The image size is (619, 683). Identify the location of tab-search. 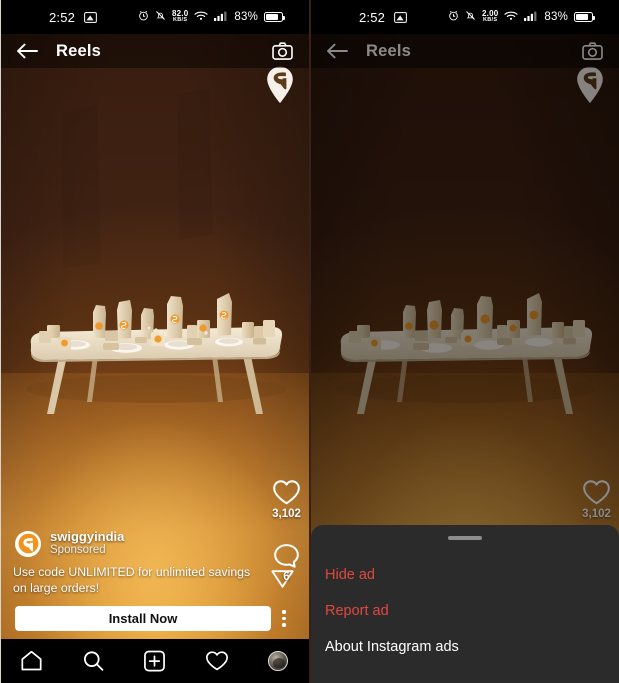
(94, 661).